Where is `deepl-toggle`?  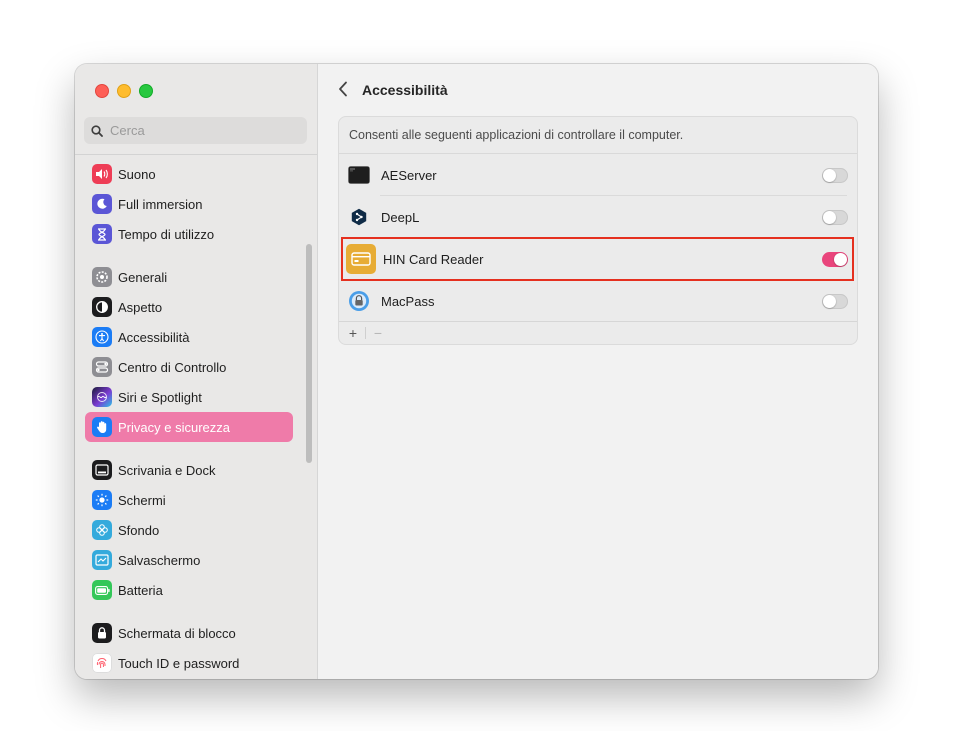
deepl-toggle is located at coordinates (835, 217).